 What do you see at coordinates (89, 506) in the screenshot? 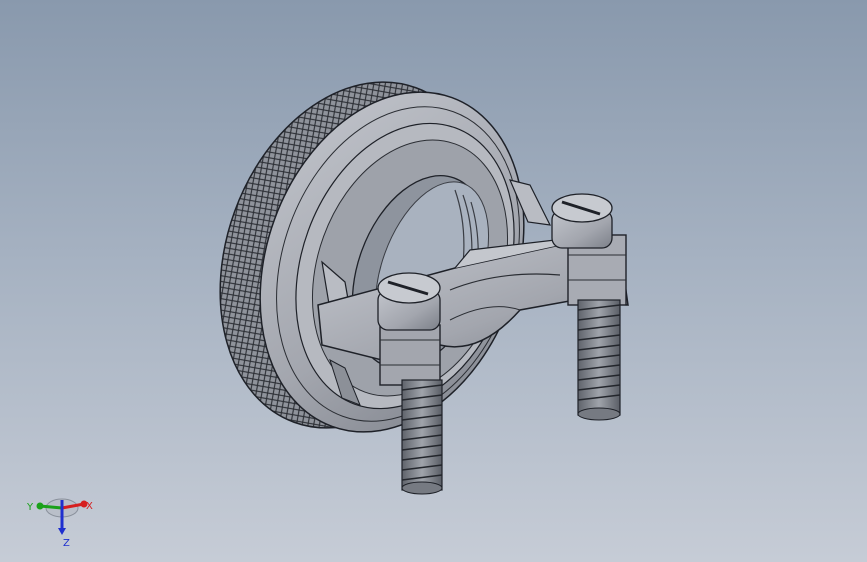
I see `x-axis-label: X` at bounding box center [89, 506].